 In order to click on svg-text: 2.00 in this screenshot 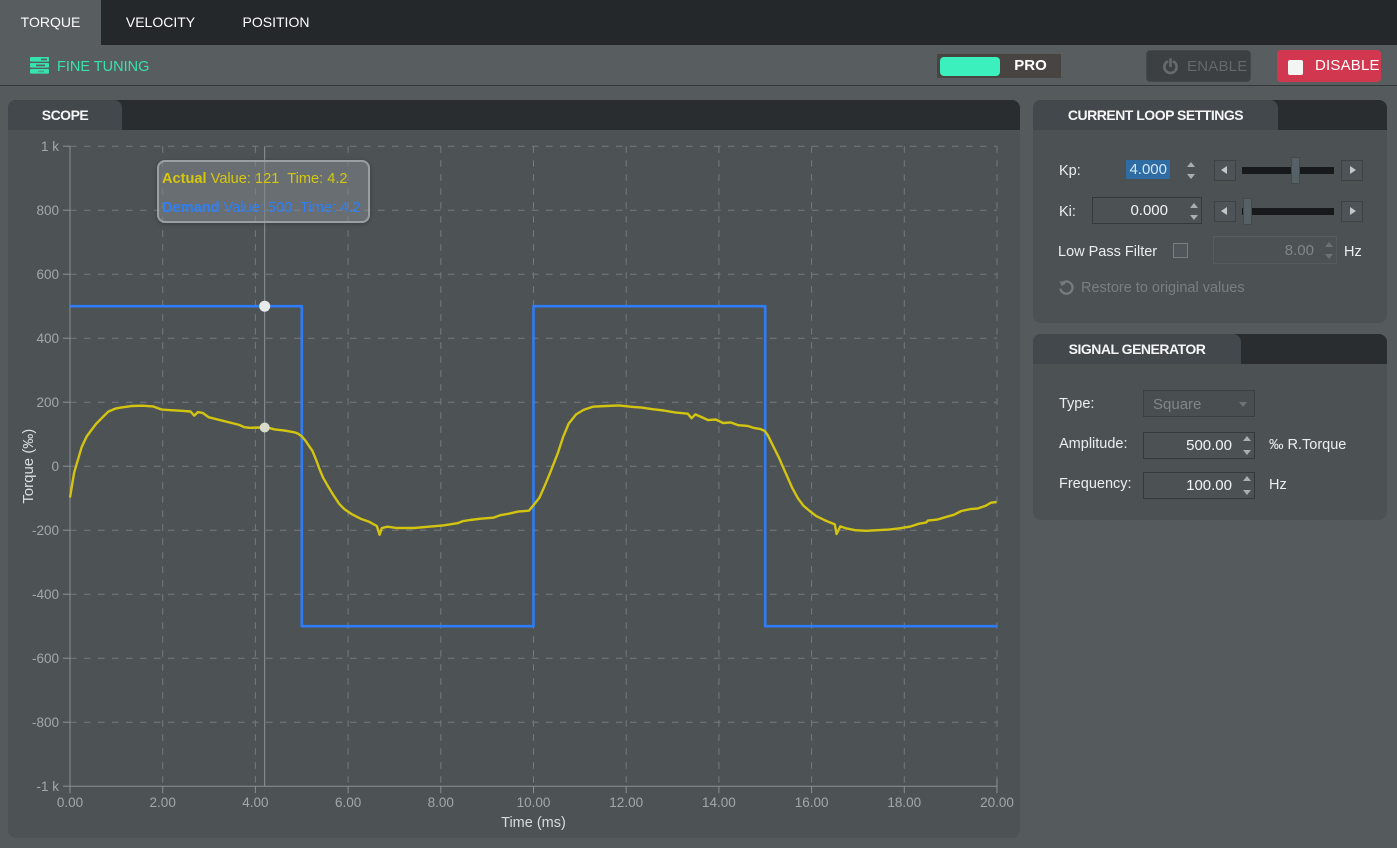, I will do `click(163, 802)`.